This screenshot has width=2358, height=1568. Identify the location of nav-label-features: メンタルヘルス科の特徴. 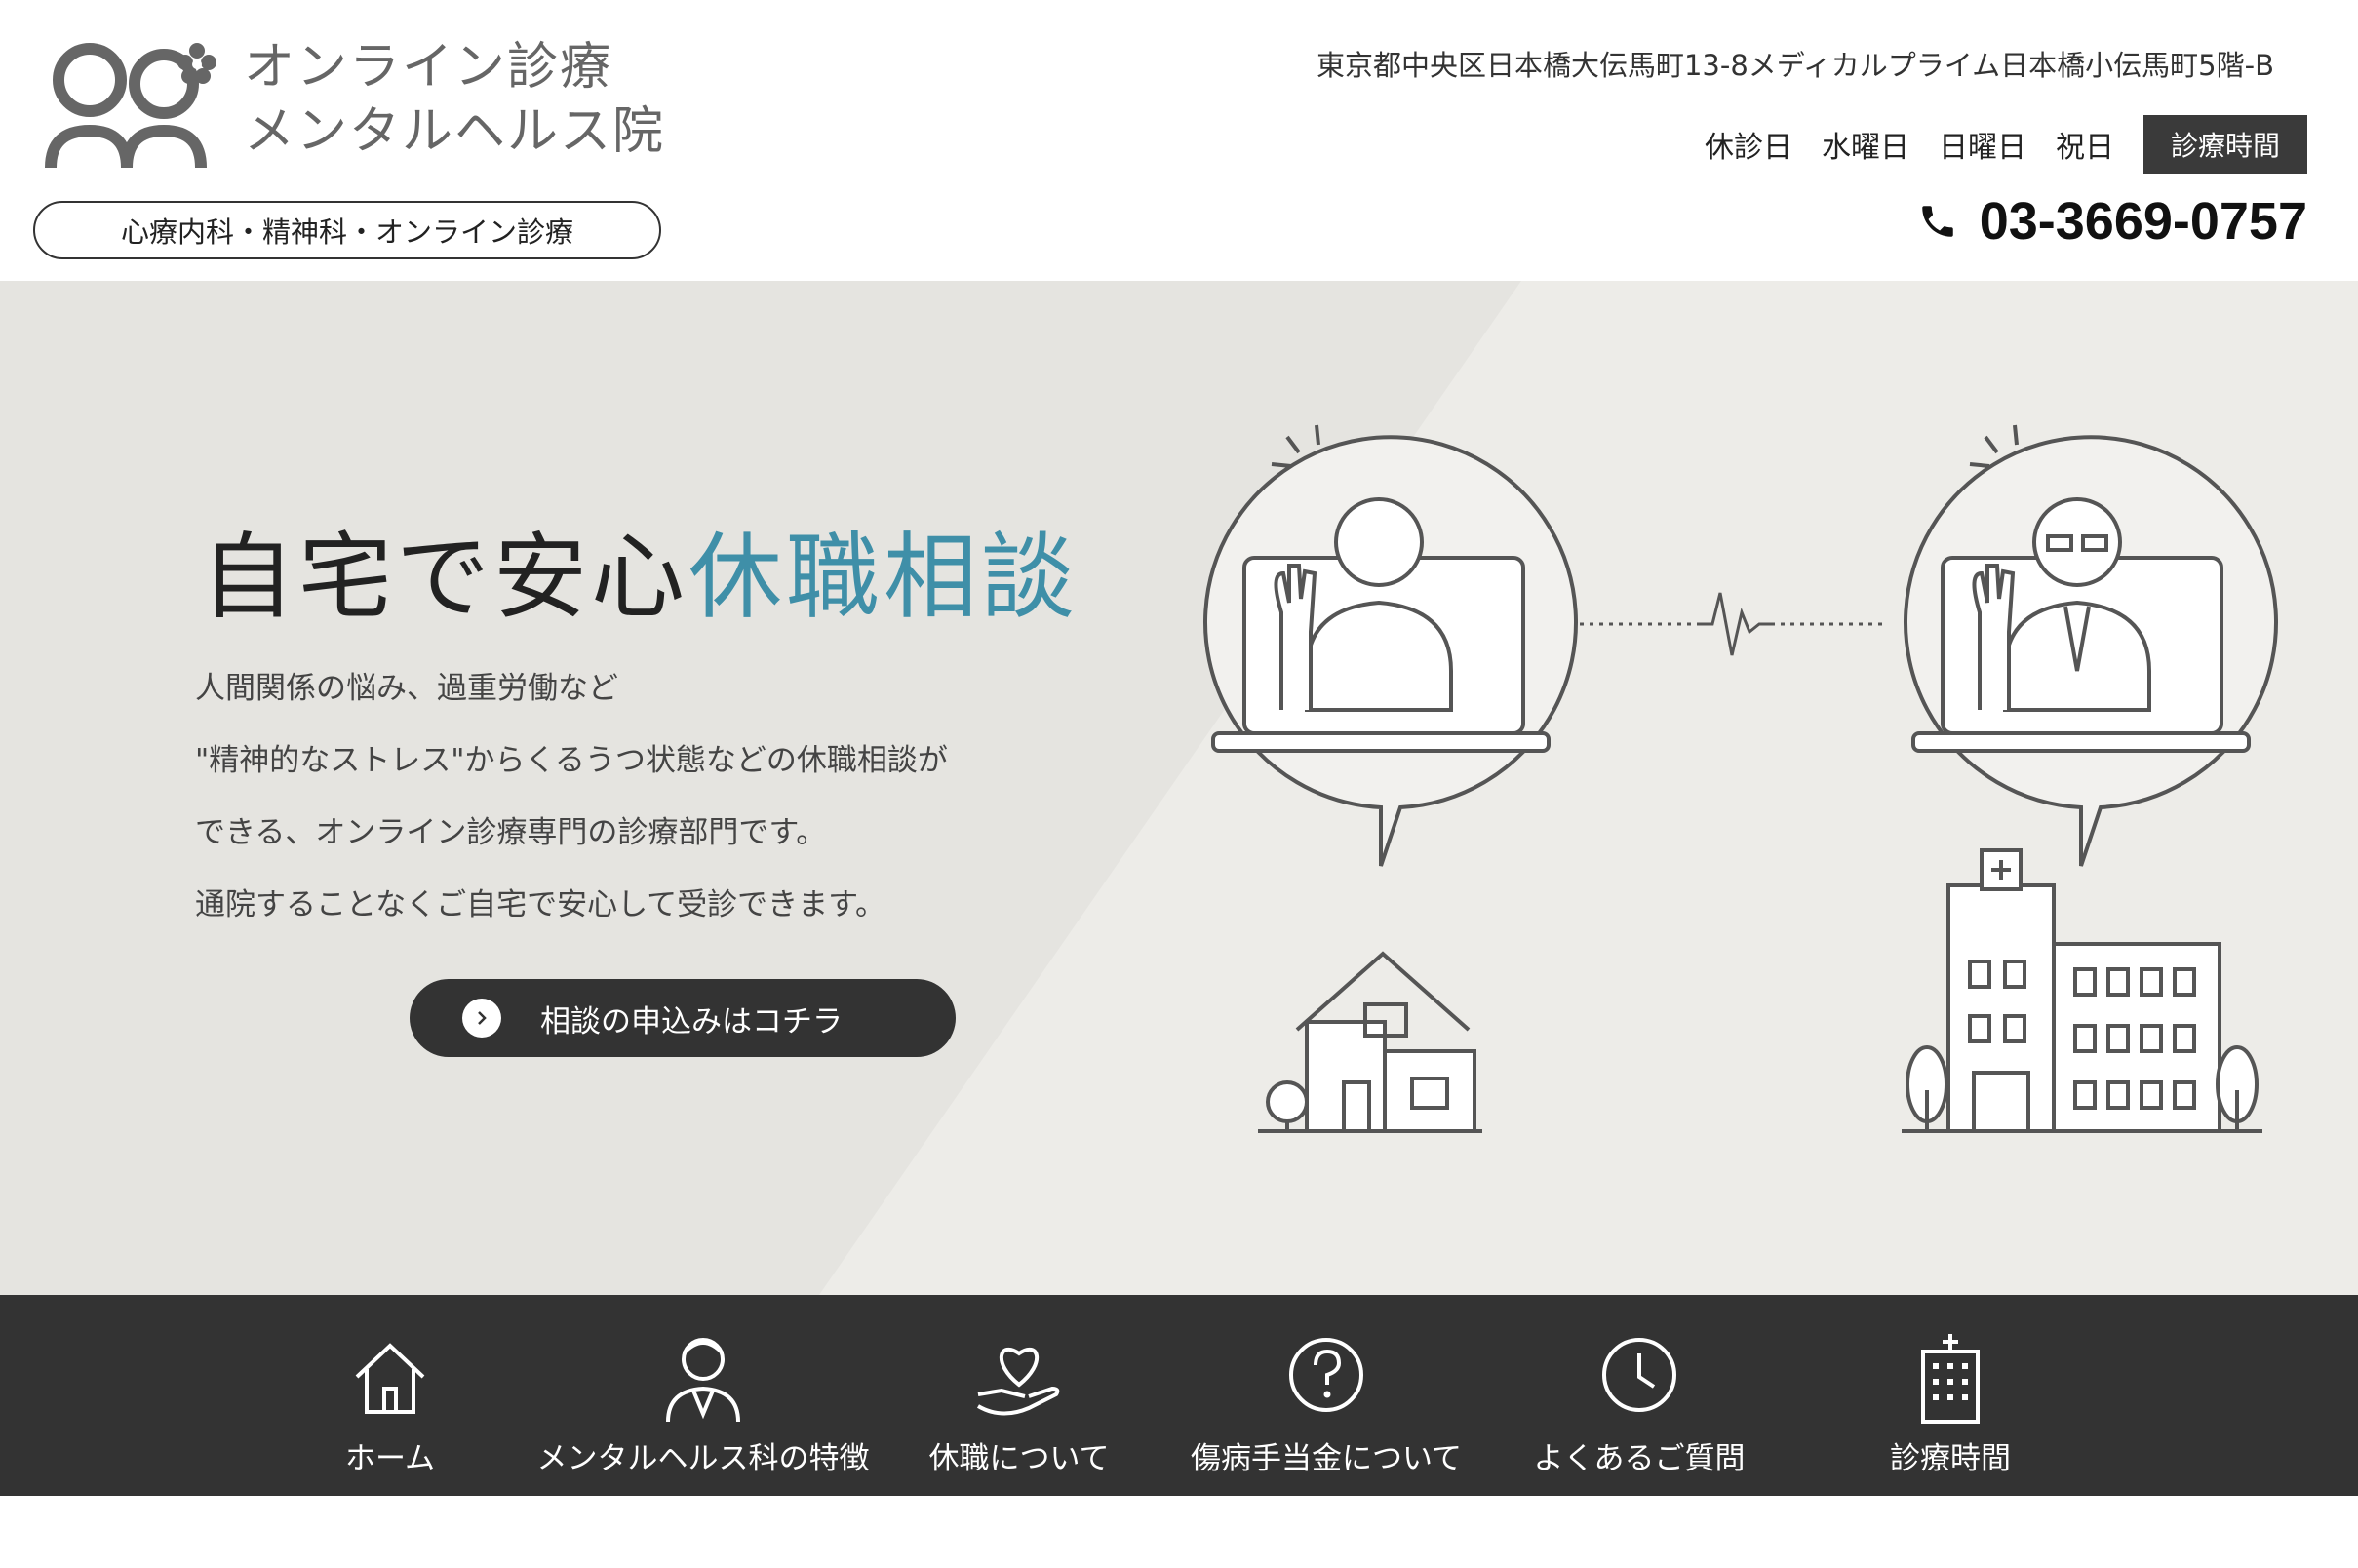
(703, 1458).